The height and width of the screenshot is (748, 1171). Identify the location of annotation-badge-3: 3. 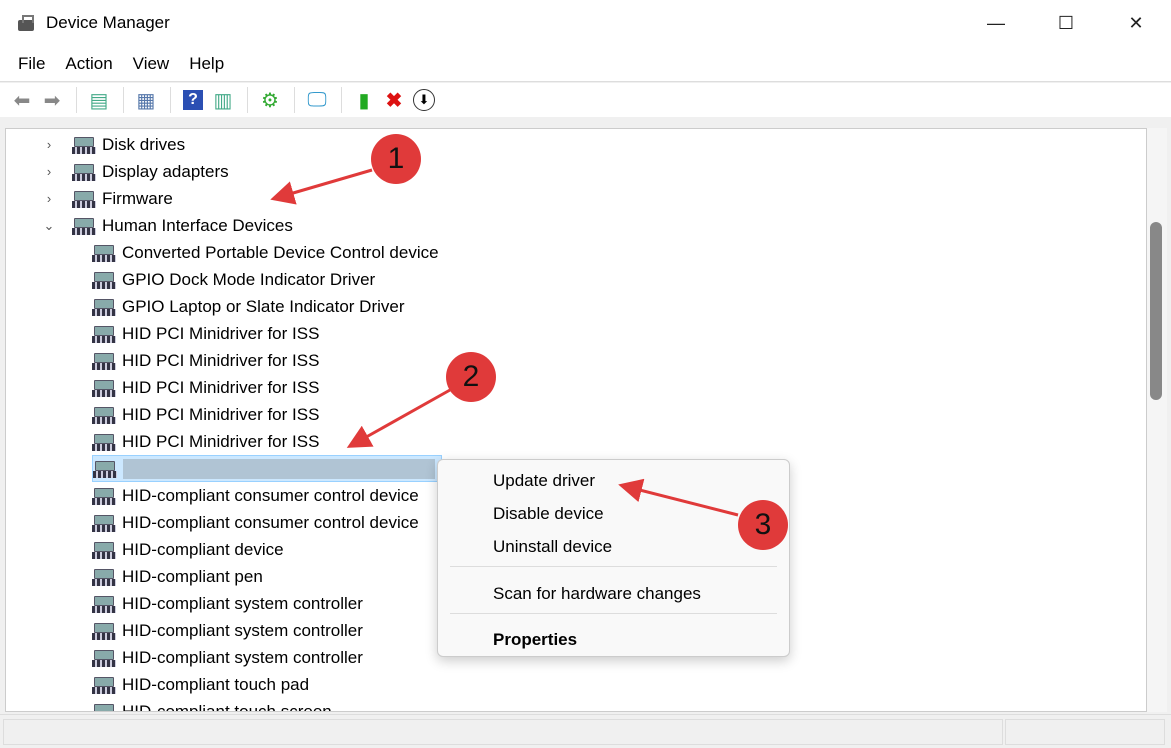
(763, 525).